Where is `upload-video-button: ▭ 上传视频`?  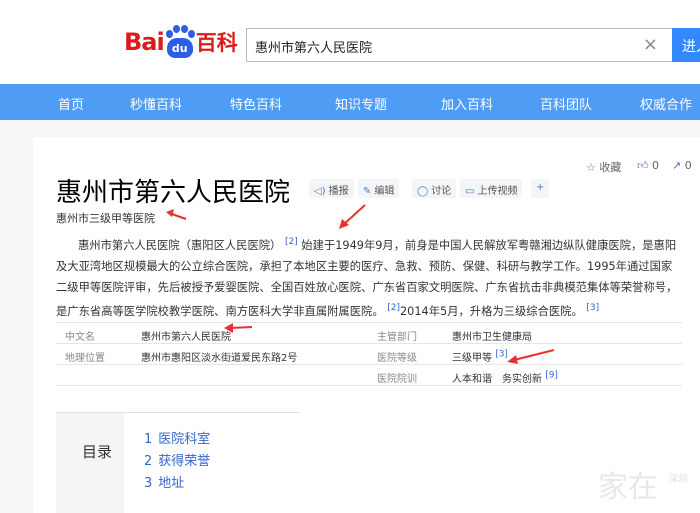
upload-video-button: ▭ 上传视频 is located at coordinates (491, 188).